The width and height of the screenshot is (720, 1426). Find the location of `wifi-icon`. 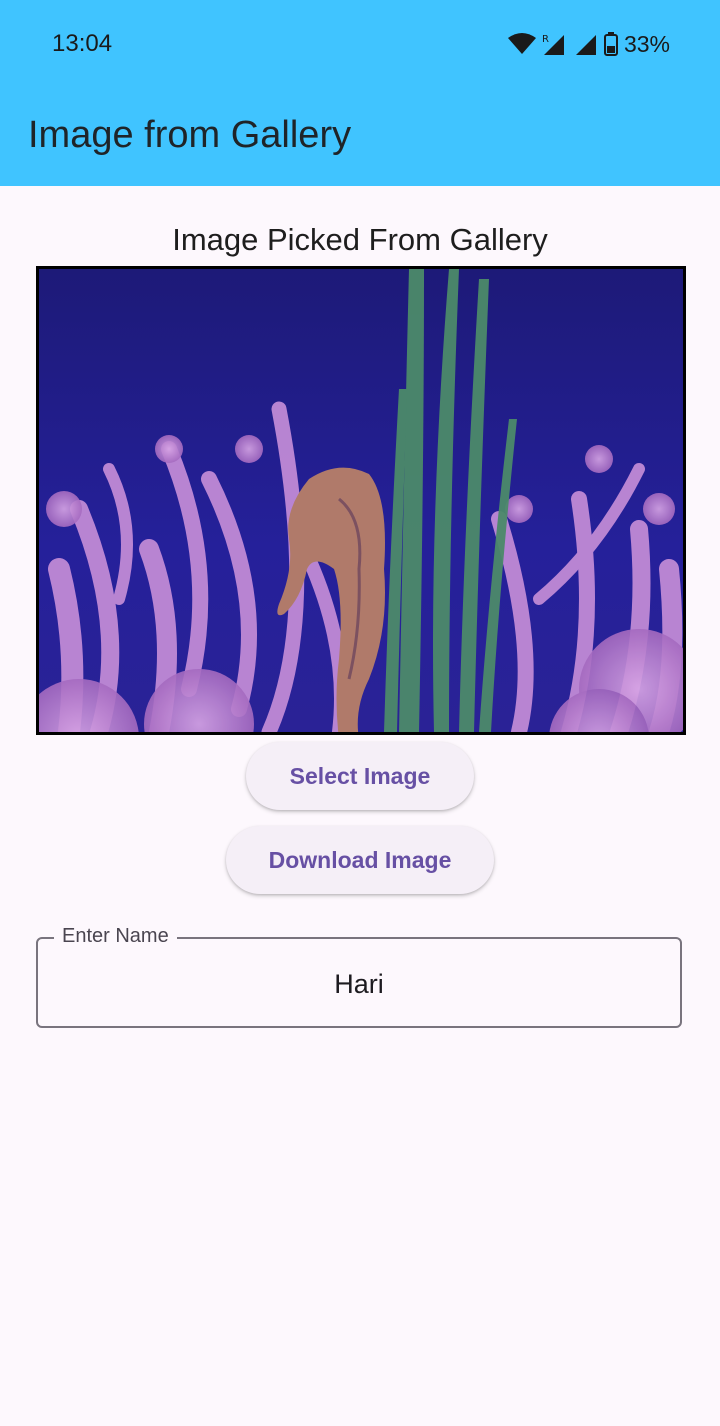

wifi-icon is located at coordinates (521, 44).